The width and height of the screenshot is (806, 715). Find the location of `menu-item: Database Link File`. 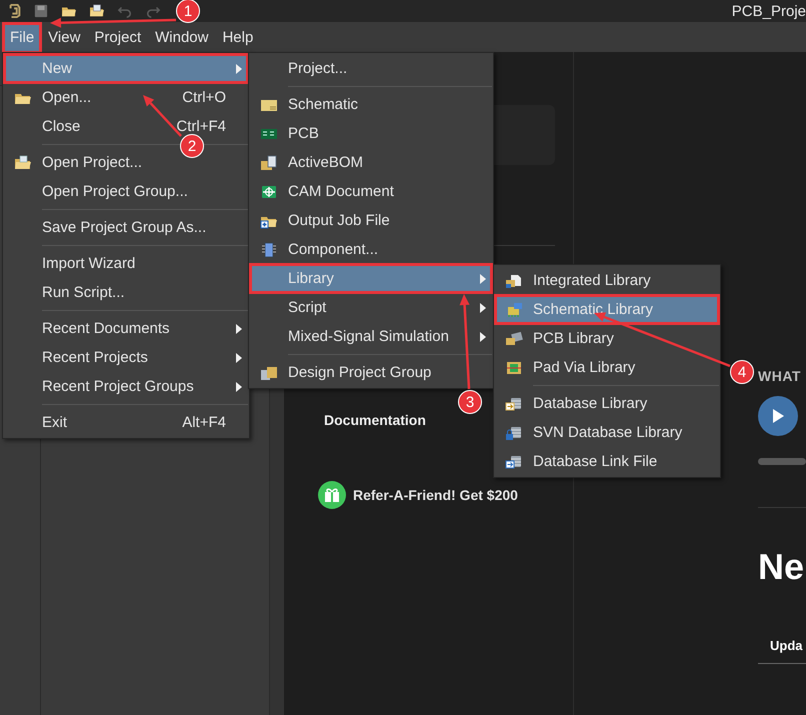

menu-item: Database Link File is located at coordinates (607, 461).